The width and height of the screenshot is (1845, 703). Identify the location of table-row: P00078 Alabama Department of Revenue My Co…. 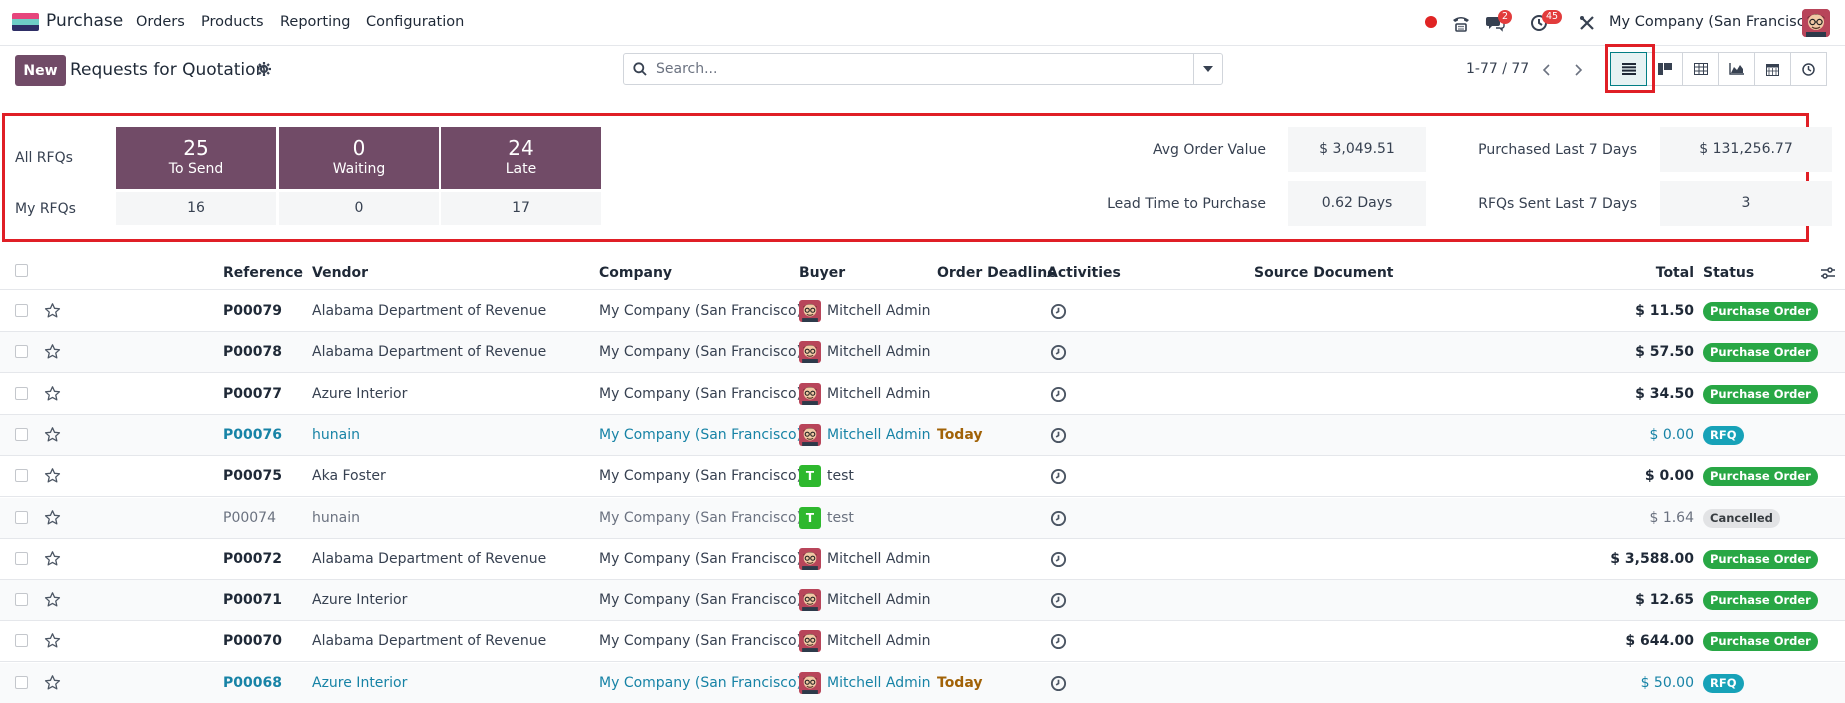
(922, 353).